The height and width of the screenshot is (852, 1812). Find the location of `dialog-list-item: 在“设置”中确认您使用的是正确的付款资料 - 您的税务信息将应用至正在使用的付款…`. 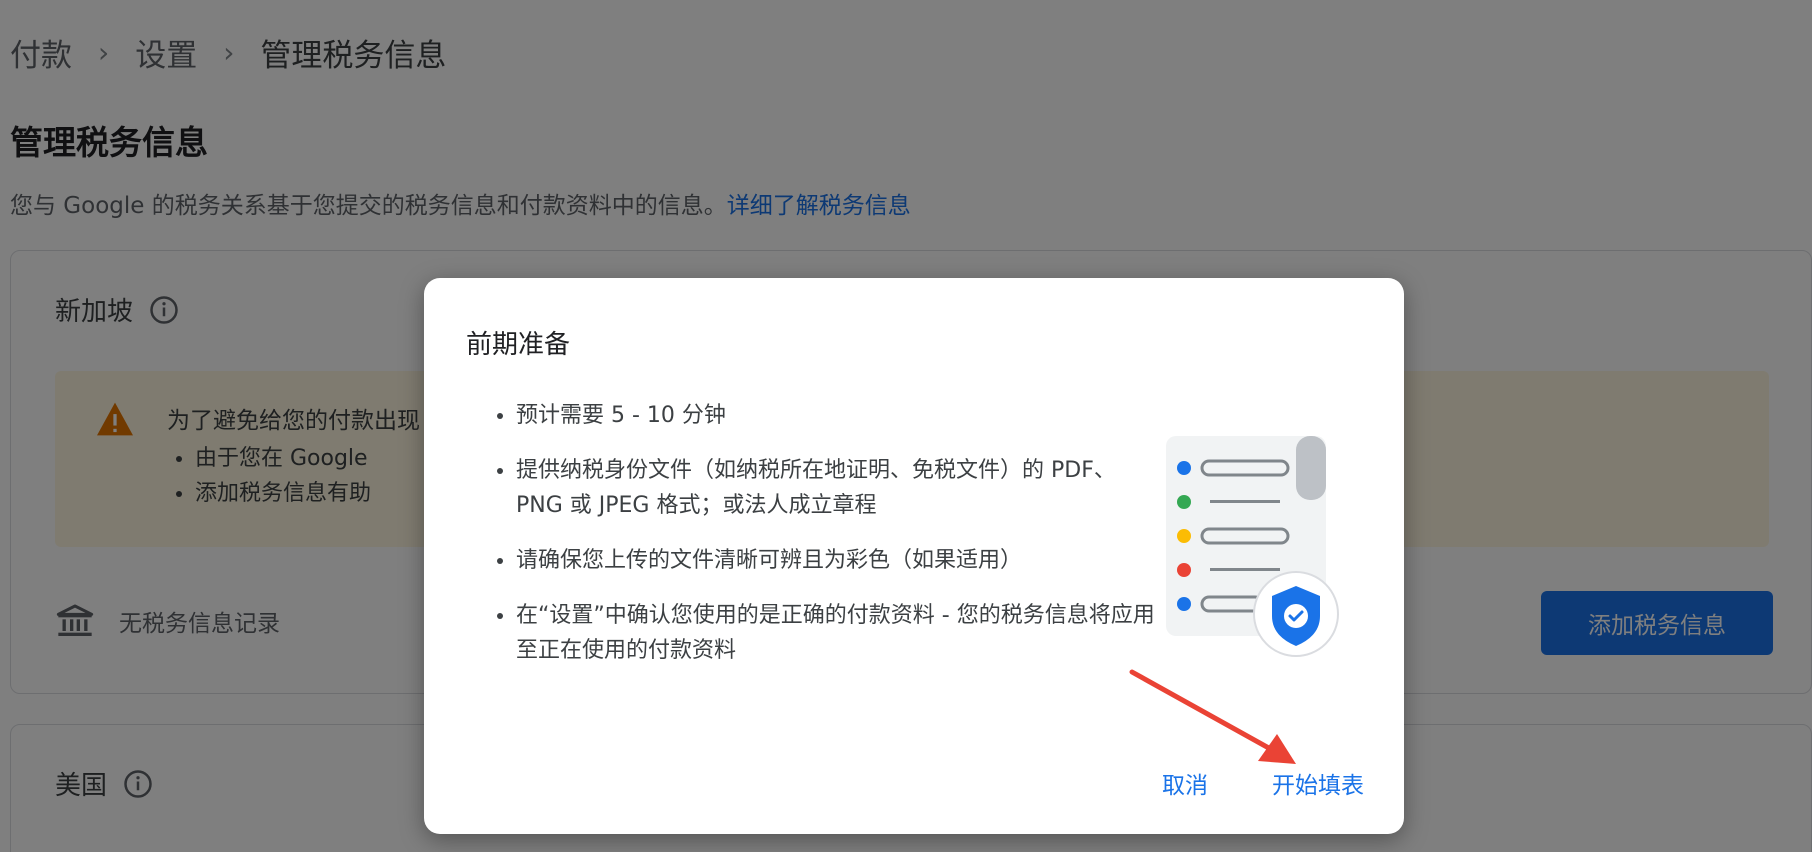

dialog-list-item: 在“设置”中确认您使用的是正确的付款资料 - 您的税务信息将应用至正在使用的付款… is located at coordinates (836, 633).